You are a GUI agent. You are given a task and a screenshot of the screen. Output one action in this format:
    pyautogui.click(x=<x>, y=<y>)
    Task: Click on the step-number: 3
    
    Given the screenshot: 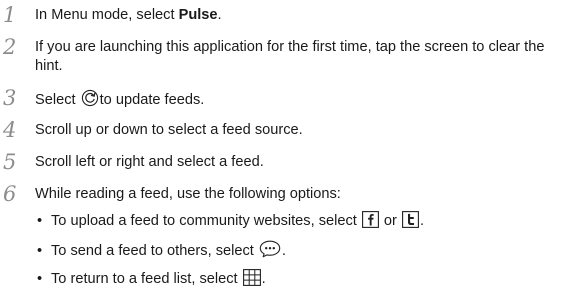 What is the action you would take?
    pyautogui.click(x=10, y=98)
    